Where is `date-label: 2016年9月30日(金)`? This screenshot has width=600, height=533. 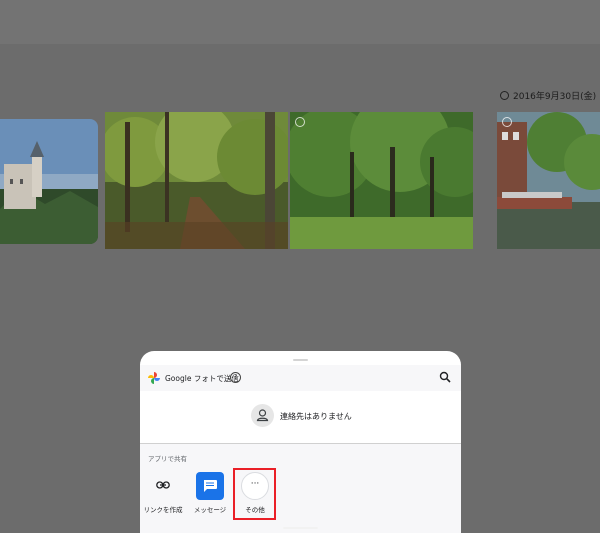 date-label: 2016年9月30日(金) is located at coordinates (555, 97).